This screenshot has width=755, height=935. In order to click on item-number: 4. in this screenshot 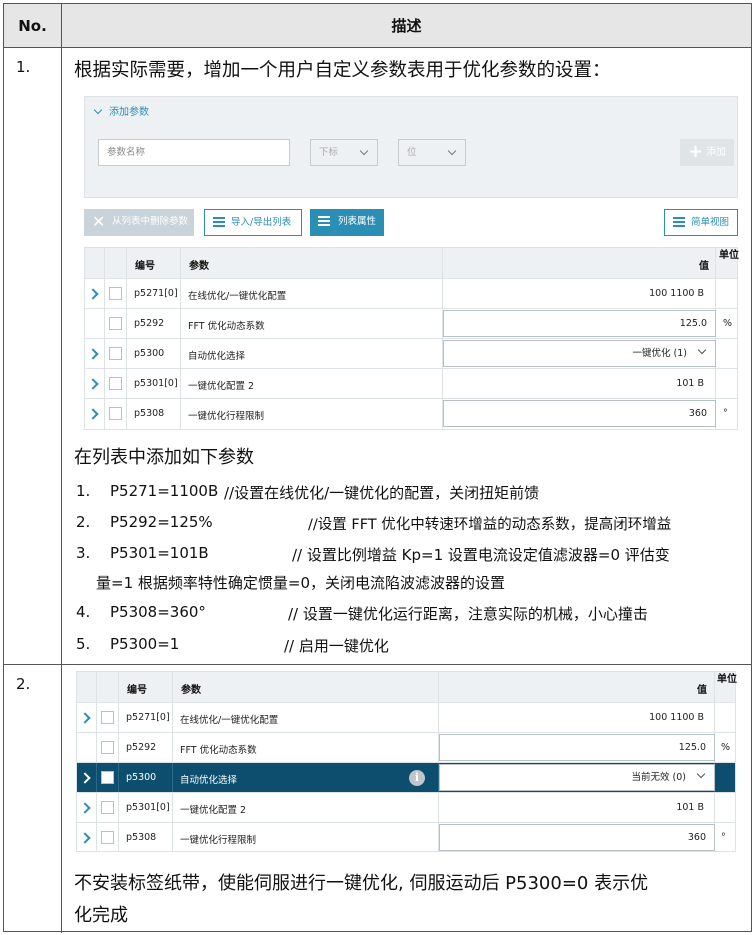, I will do `click(83, 612)`.